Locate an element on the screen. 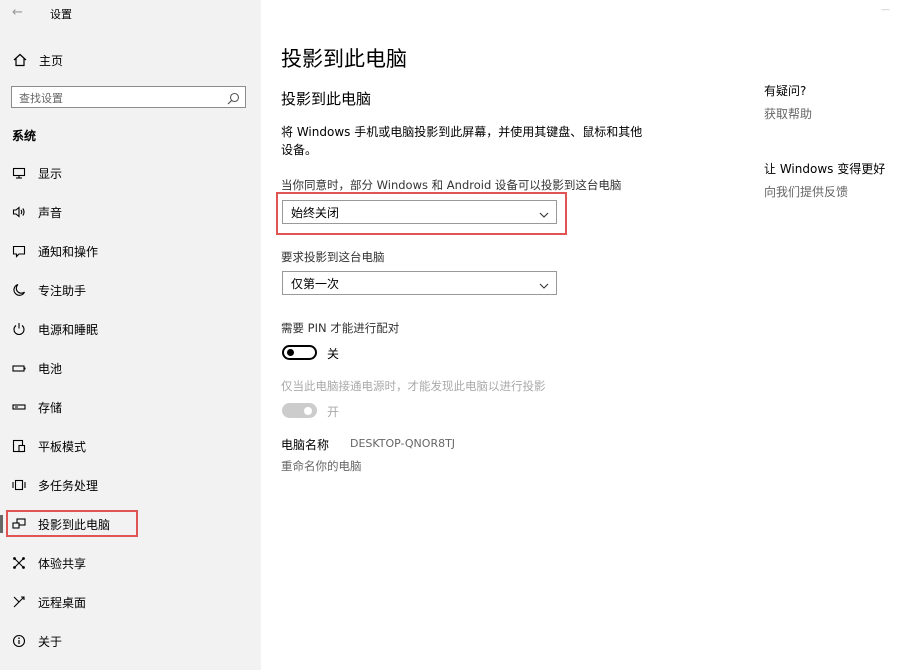 The height and width of the screenshot is (670, 900). sidebar-item-storage: 存储 is located at coordinates (130, 407).